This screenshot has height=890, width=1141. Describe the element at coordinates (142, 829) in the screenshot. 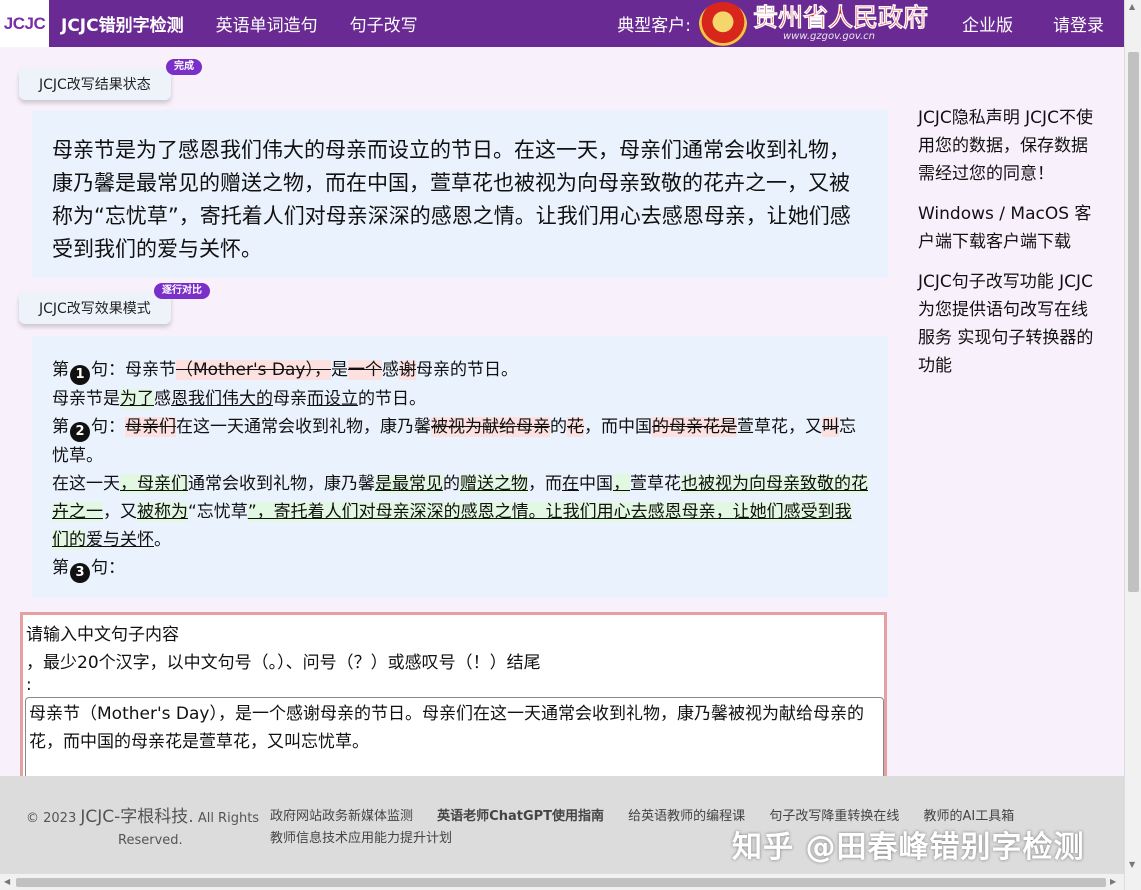

I see `copyright: © 2023 JCJC-字根科技. All Rights Reserved.` at that location.